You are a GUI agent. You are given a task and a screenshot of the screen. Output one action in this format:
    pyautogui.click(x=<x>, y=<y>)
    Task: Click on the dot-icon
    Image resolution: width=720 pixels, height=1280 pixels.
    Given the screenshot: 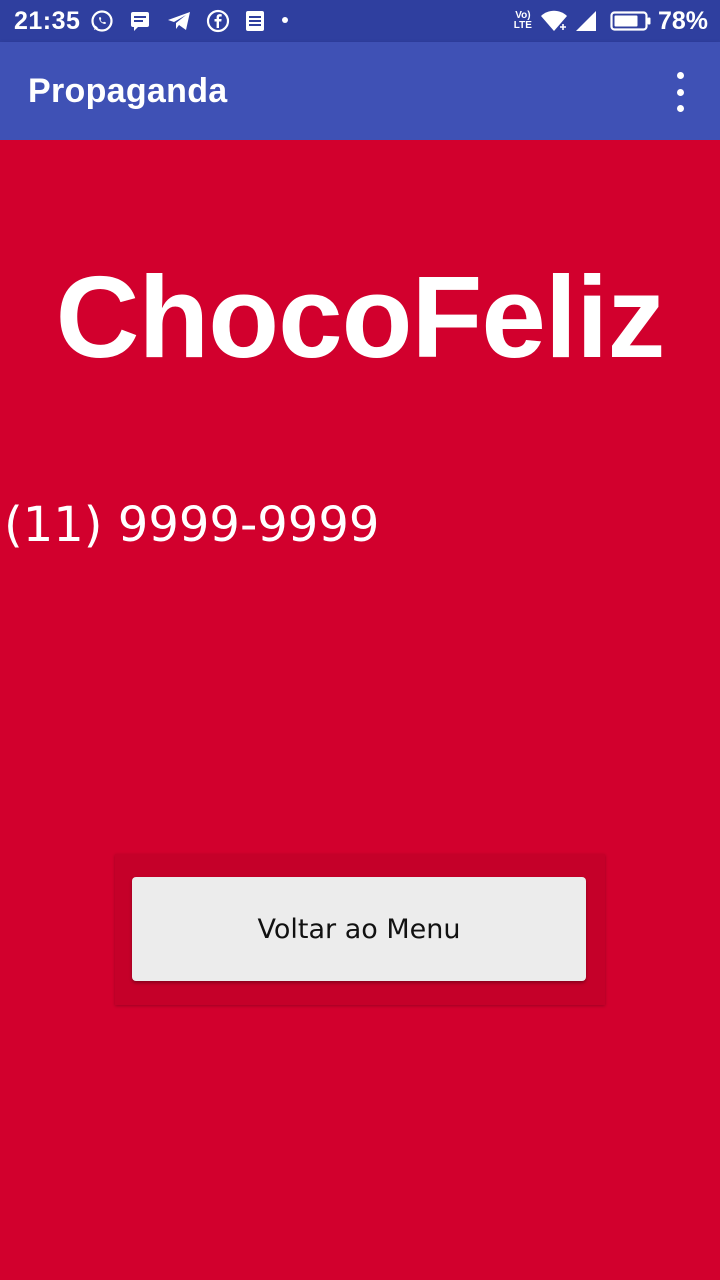 What is the action you would take?
    pyautogui.click(x=285, y=21)
    